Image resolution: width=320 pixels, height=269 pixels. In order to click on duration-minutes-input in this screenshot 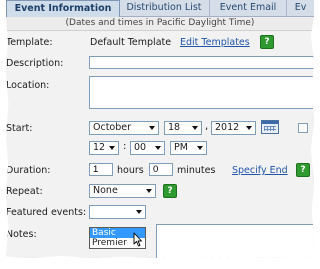, I will do `click(161, 169)`.